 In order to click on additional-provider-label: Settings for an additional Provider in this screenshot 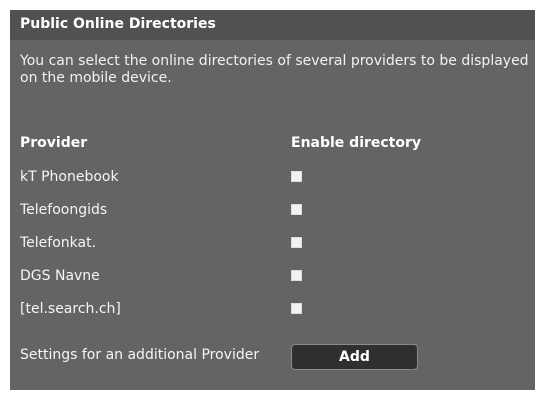, I will do `click(140, 355)`.